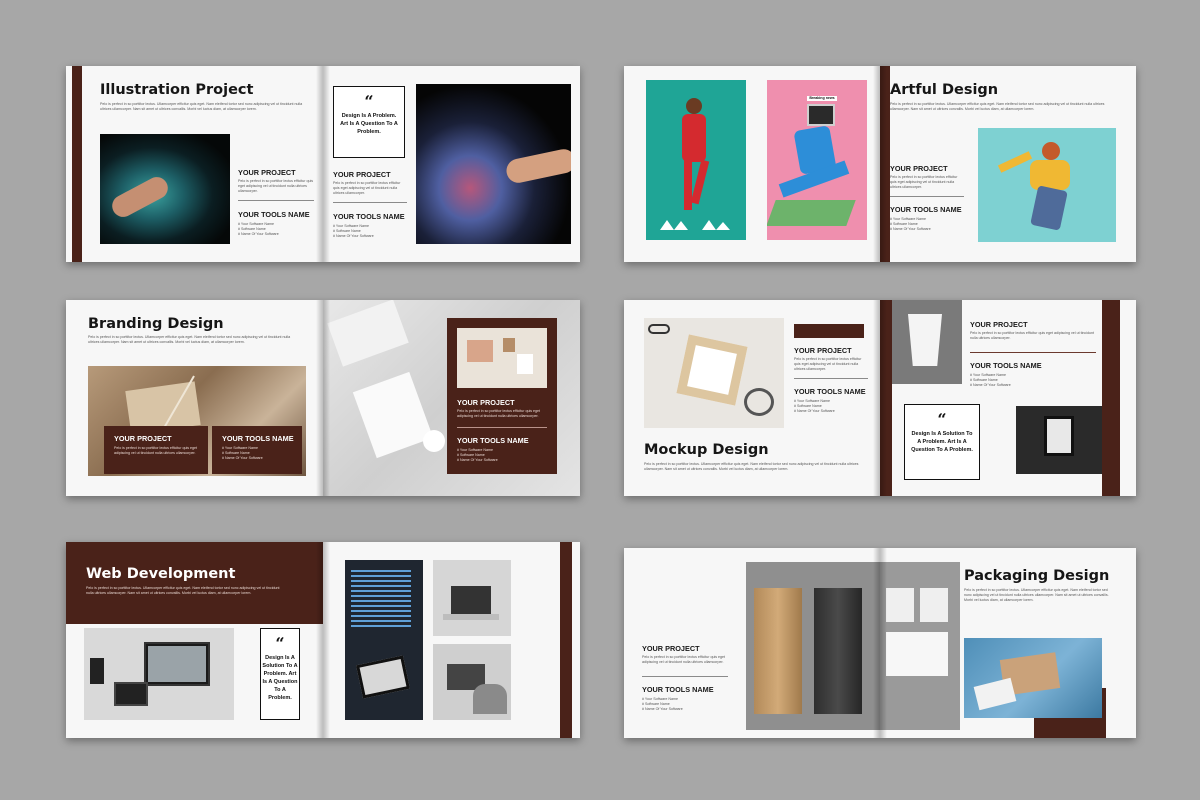  I want to click on code-screen-image, so click(384, 640).